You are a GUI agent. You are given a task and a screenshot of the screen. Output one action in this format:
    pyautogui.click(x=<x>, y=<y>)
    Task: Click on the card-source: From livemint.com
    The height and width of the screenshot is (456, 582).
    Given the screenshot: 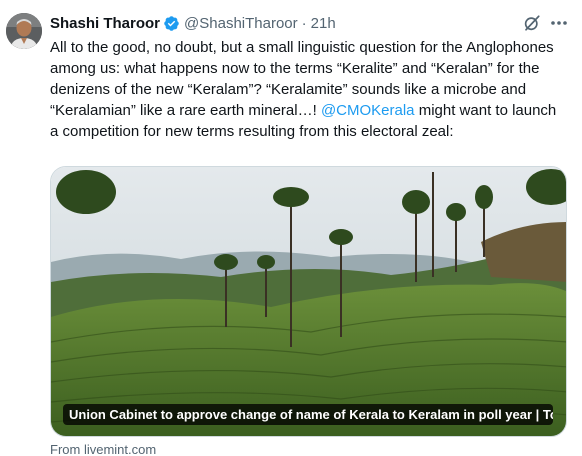 What is the action you would take?
    pyautogui.click(x=103, y=449)
    